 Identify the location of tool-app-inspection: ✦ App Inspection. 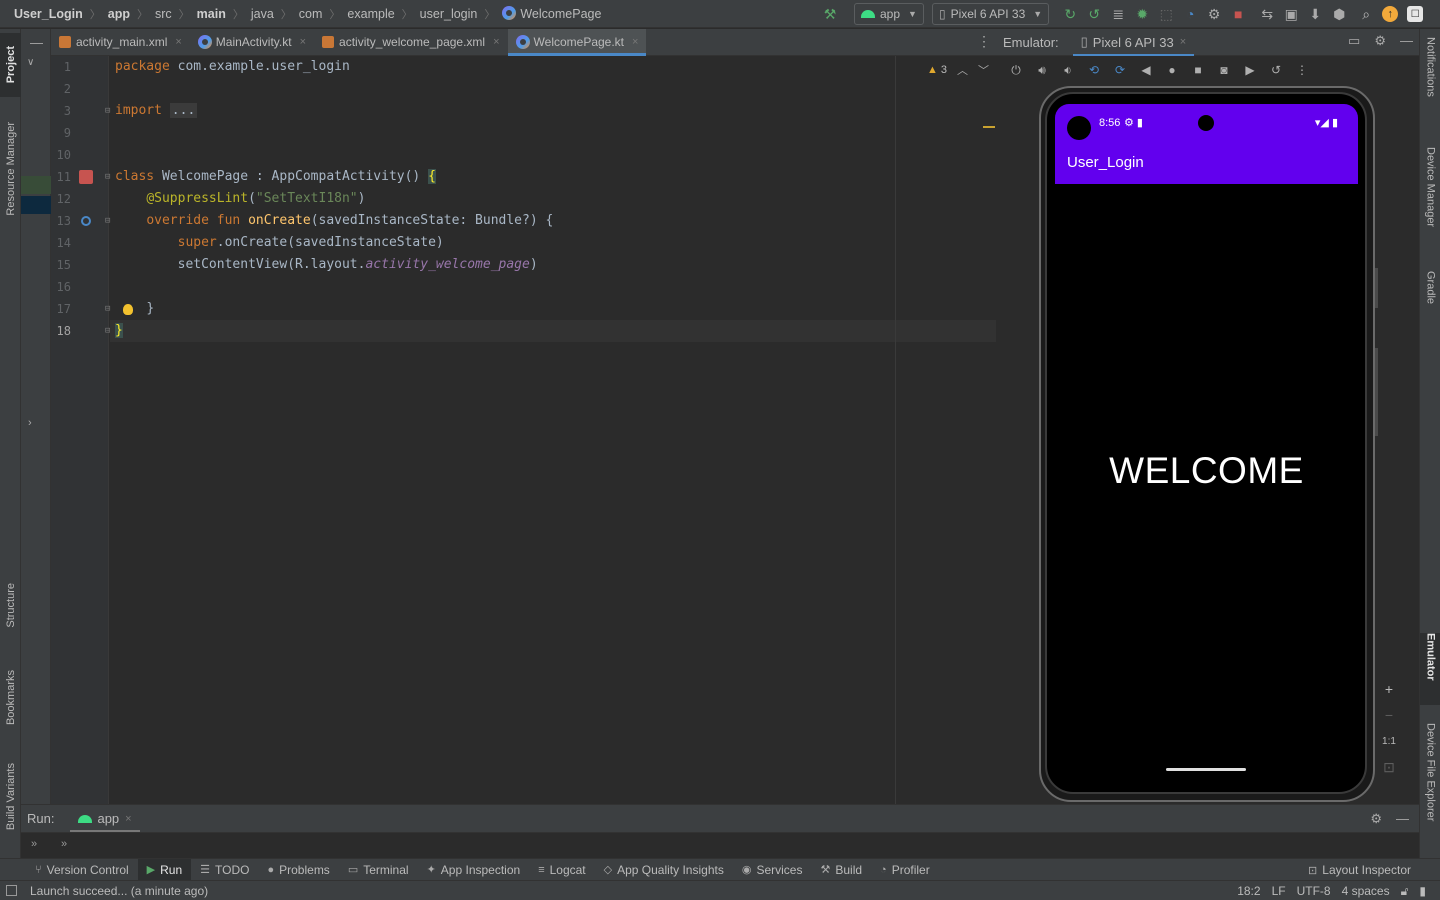
(474, 870).